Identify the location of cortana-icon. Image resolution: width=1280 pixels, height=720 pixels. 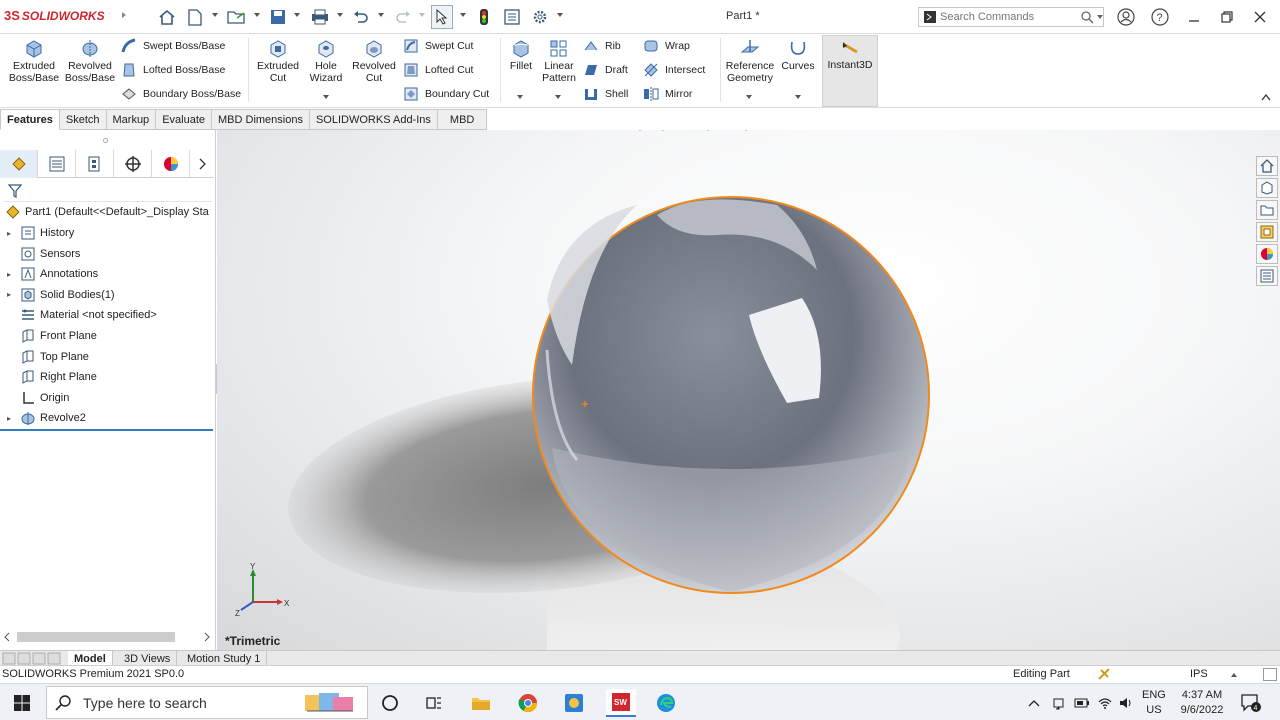
(390, 703).